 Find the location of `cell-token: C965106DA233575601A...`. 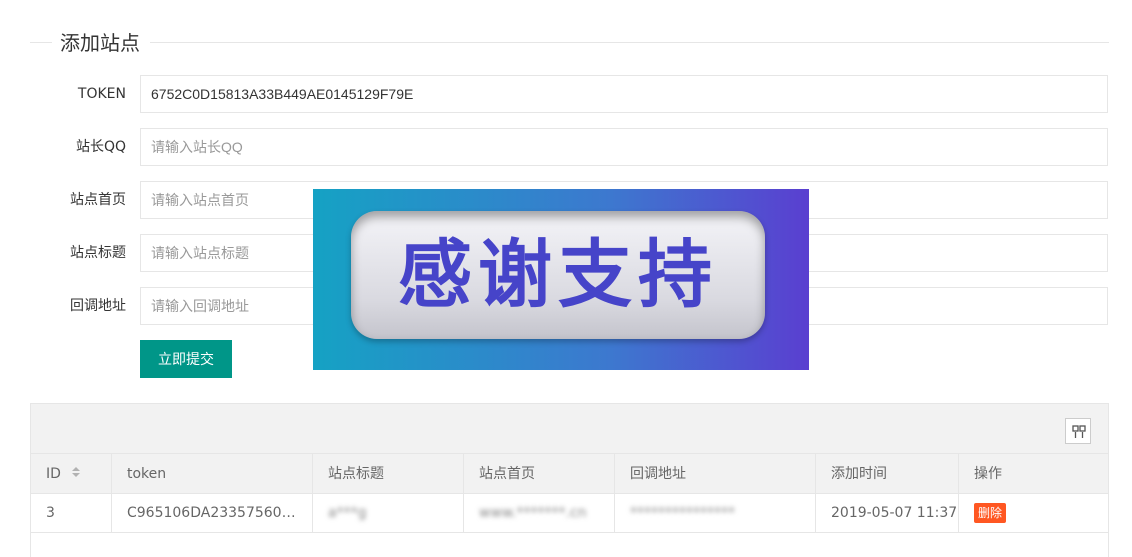

cell-token: C965106DA233575601A... is located at coordinates (212, 513).